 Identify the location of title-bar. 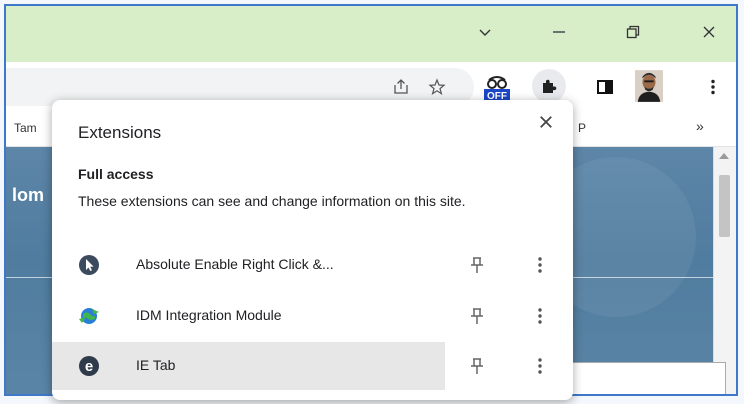
(371, 34).